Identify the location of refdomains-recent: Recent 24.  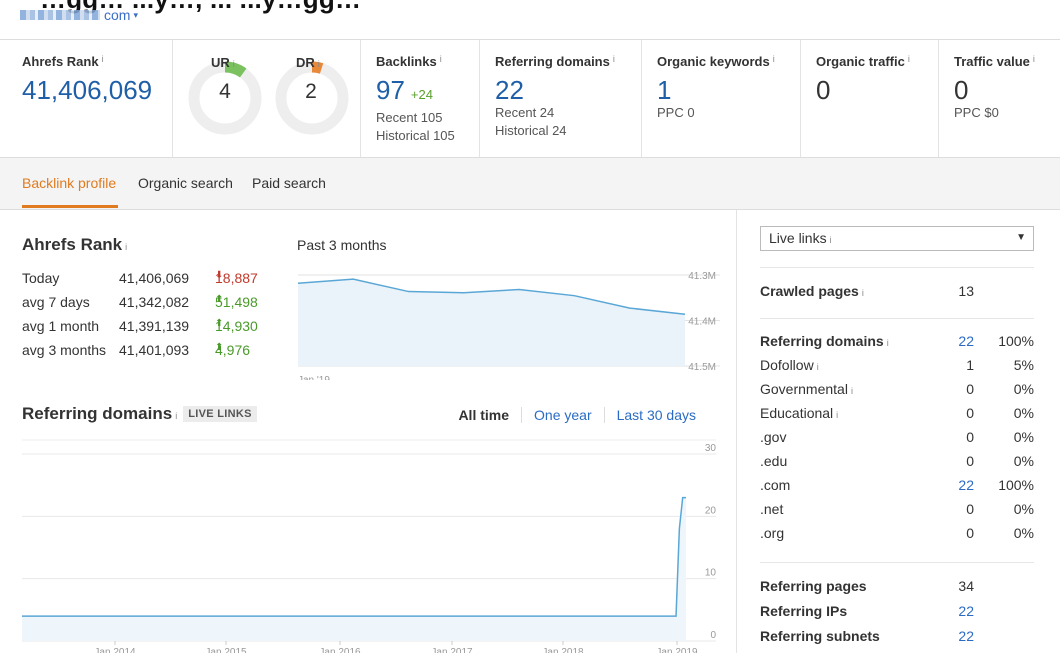
(525, 112).